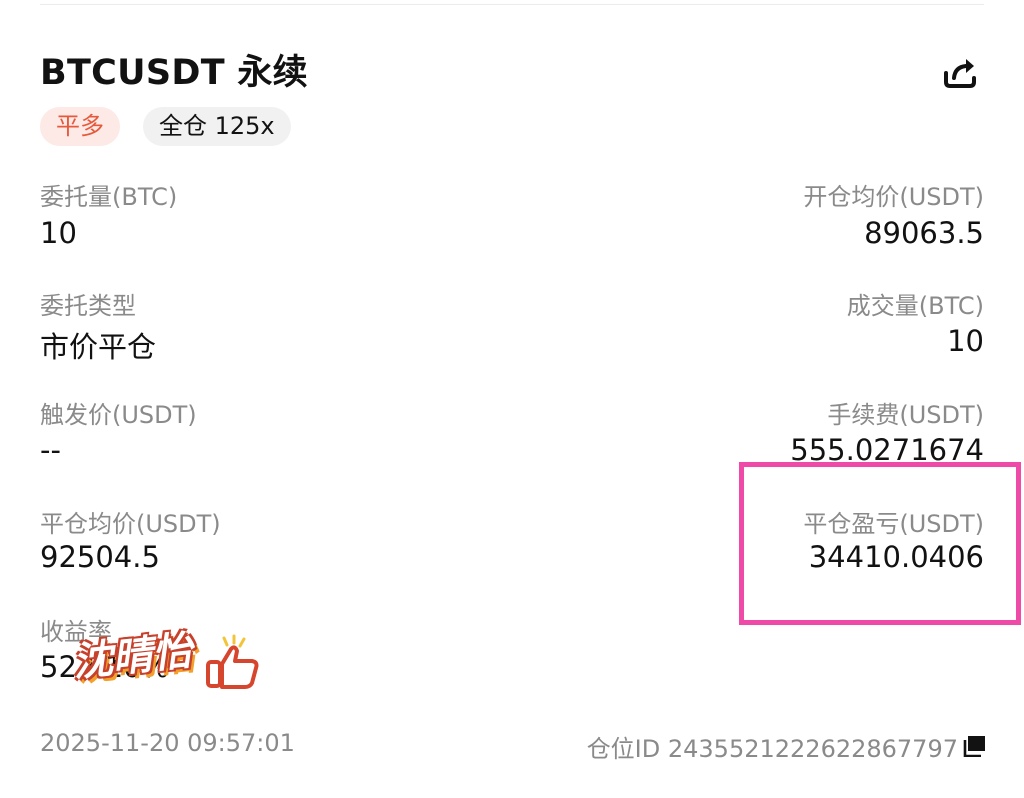 This screenshot has height=798, width=1024. Describe the element at coordinates (130, 524) in the screenshot. I see `close-avg-price-label: 平仓均价(USDT)` at that location.